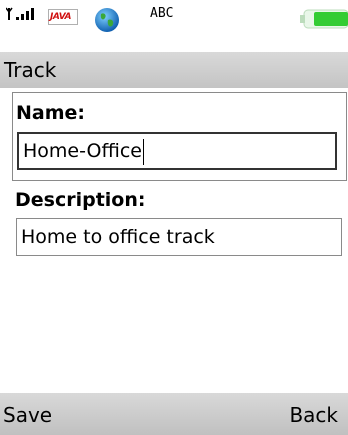  I want to click on name-label: Name:, so click(51, 113).